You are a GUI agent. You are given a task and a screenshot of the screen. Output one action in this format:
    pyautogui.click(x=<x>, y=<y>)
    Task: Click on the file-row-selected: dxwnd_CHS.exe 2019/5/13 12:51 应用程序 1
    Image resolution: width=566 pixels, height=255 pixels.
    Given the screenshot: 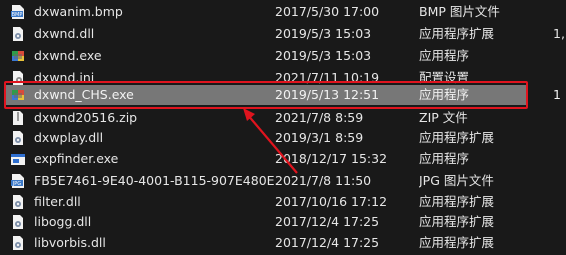 What is the action you would take?
    pyautogui.click(x=283, y=95)
    